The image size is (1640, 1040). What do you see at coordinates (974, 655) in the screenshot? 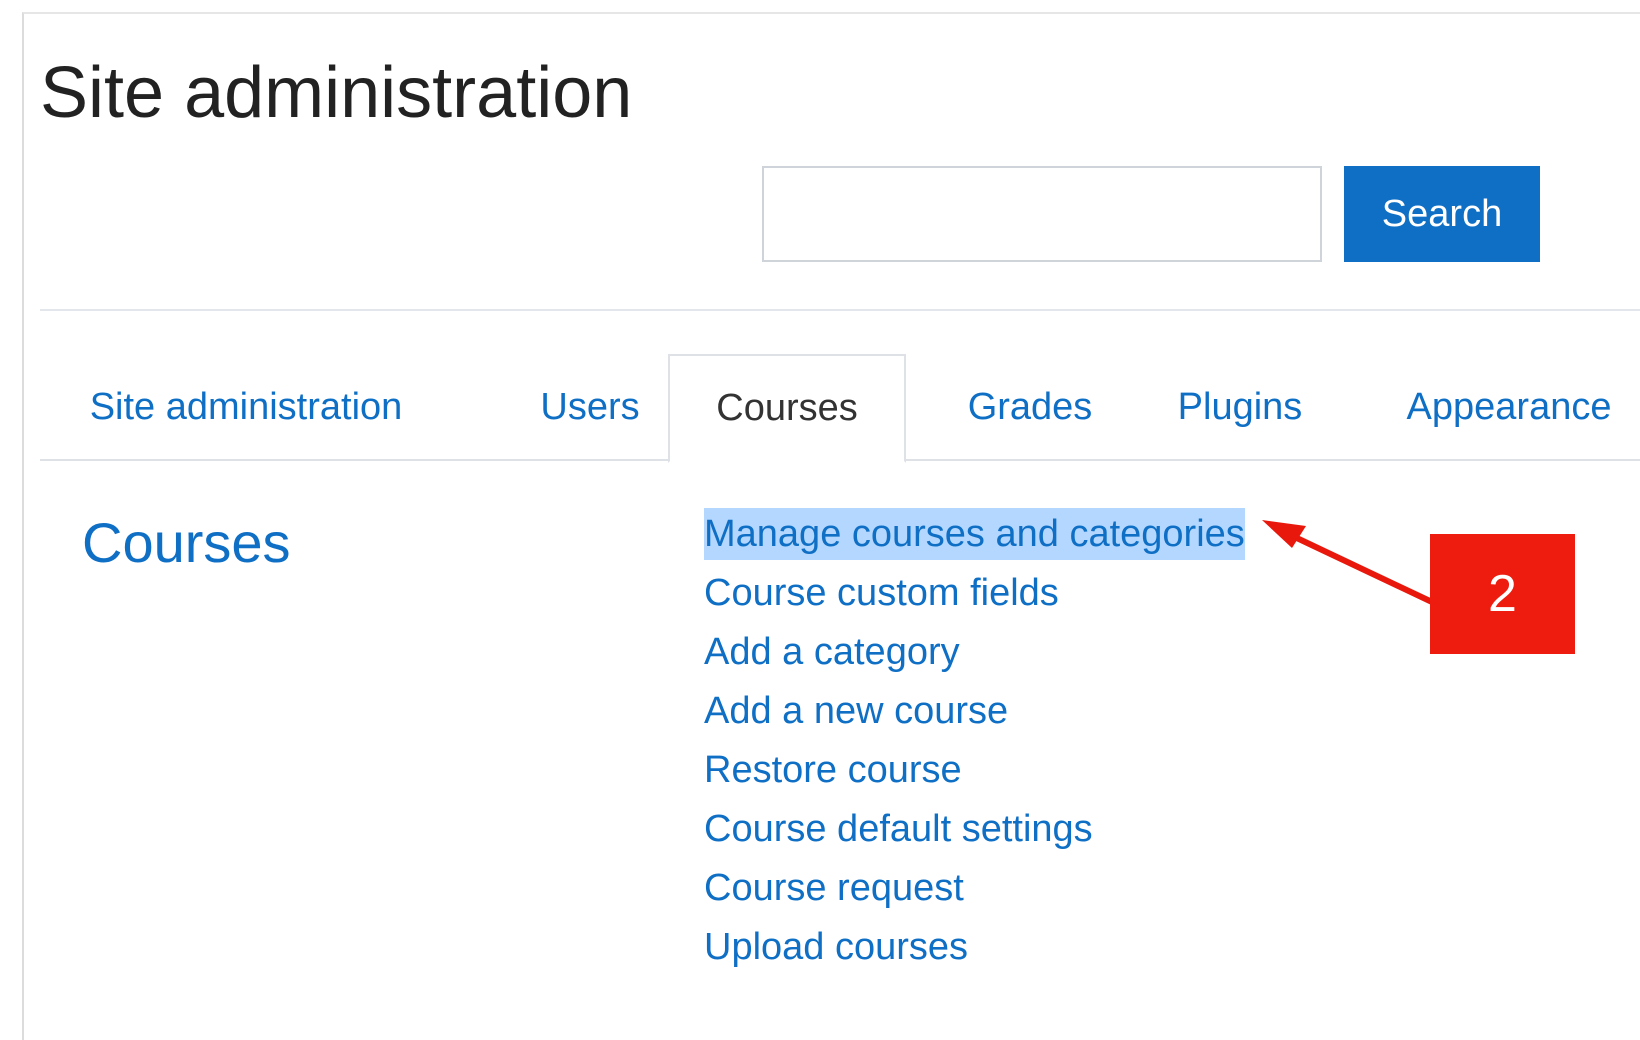
I see `list-item: Add a category` at bounding box center [974, 655].